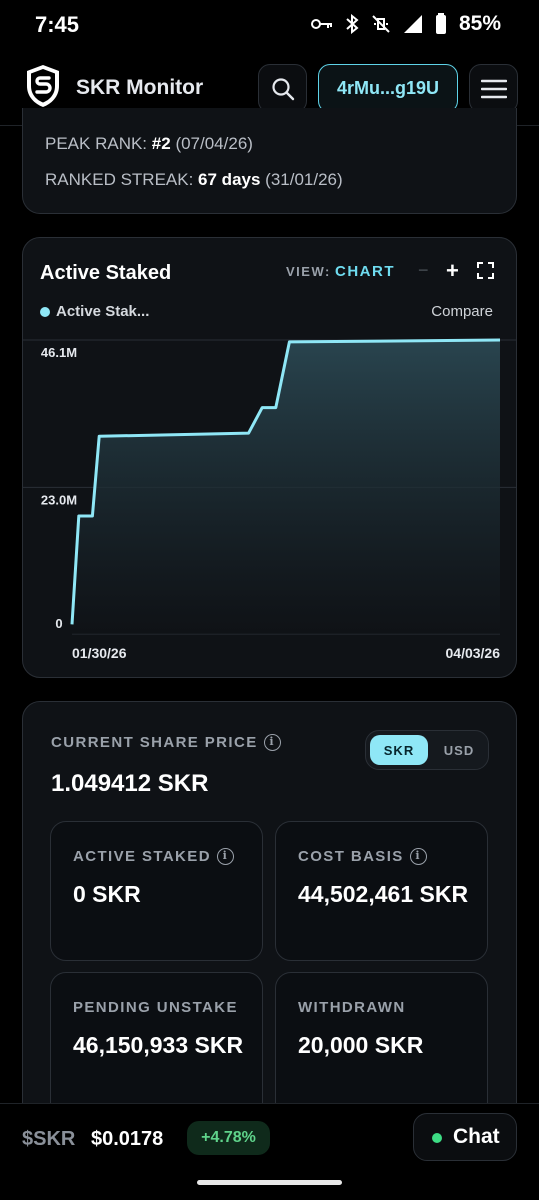  Describe the element at coordinates (361, 1045) in the screenshot. I see `stat-value: 20,000 SKR` at that location.